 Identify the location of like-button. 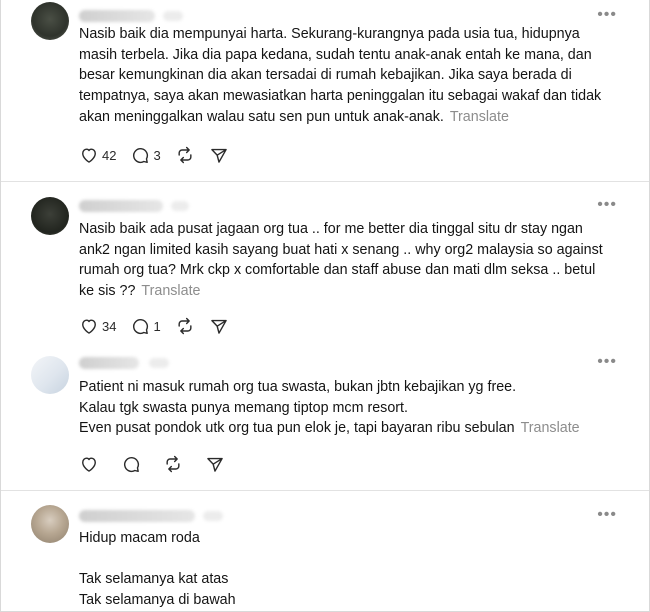
(89, 464).